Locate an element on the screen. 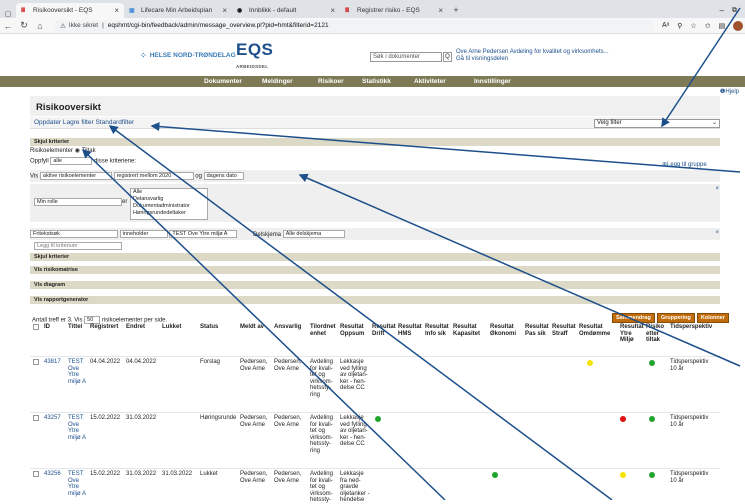 The height and width of the screenshot is (504, 745). help-link: ❶Hjelp is located at coordinates (729, 91).